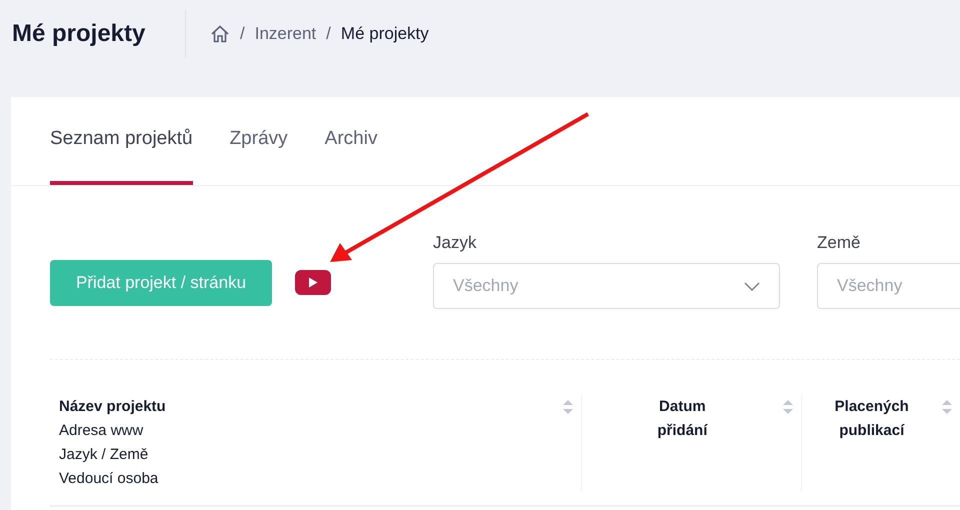 The height and width of the screenshot is (510, 960). Describe the element at coordinates (384, 34) in the screenshot. I see `breadcrumb-current: Mé projekty` at that location.